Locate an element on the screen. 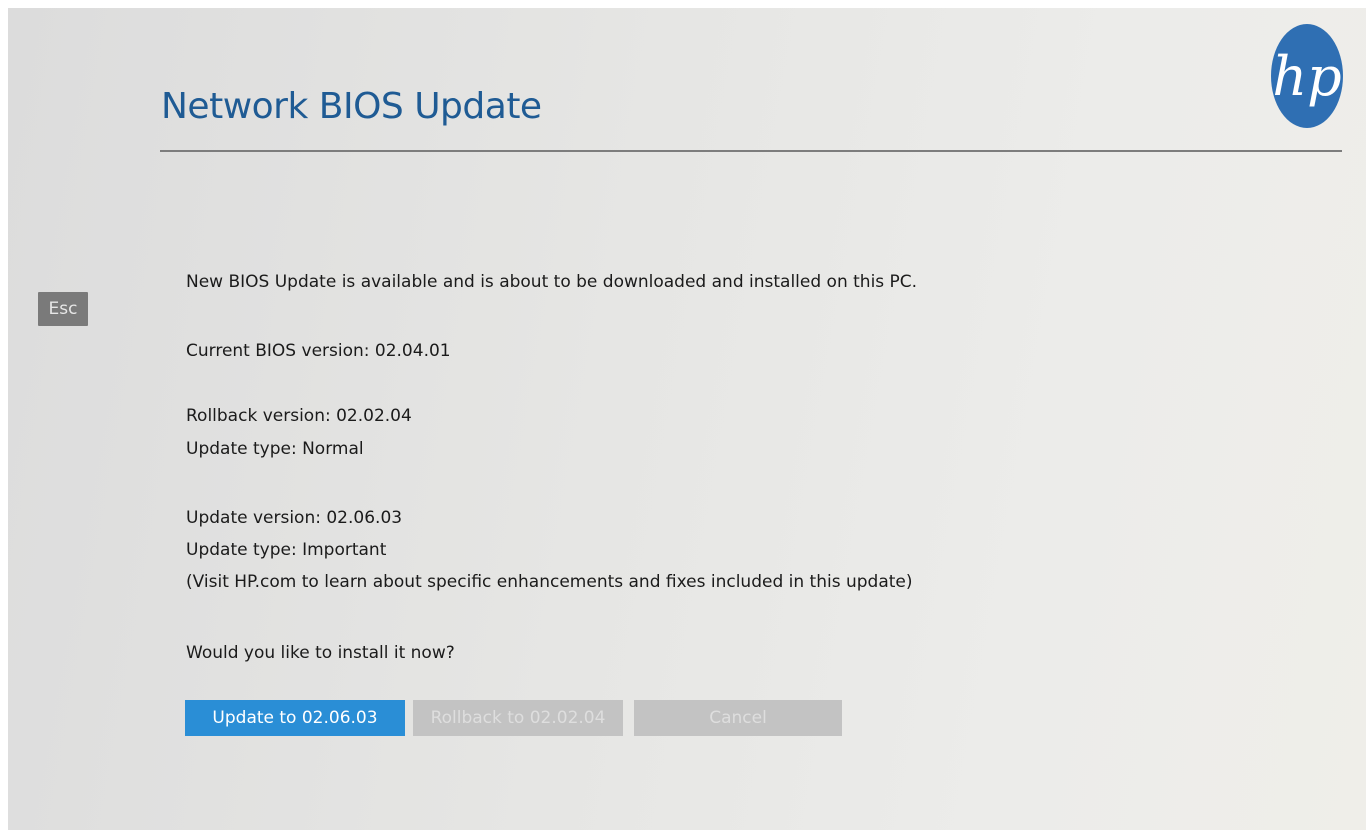  update-button: Update to 02.06.03 is located at coordinates (295, 718).